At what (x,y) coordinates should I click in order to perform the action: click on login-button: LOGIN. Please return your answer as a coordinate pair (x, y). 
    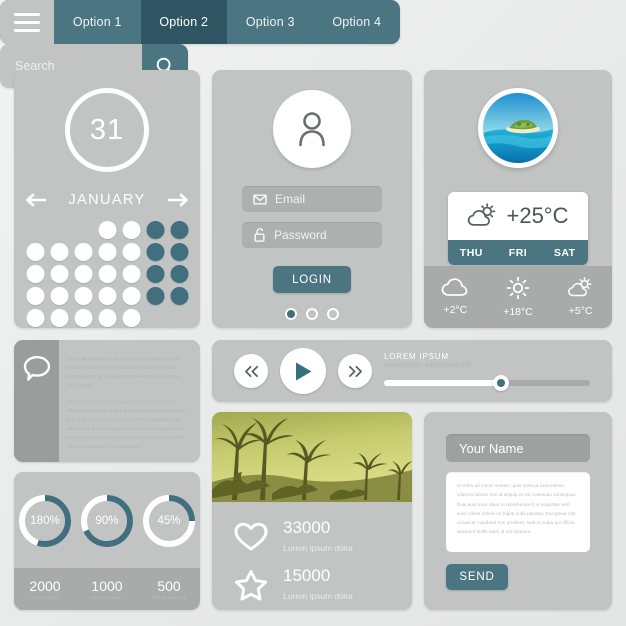
    Looking at the image, I should click on (312, 279).